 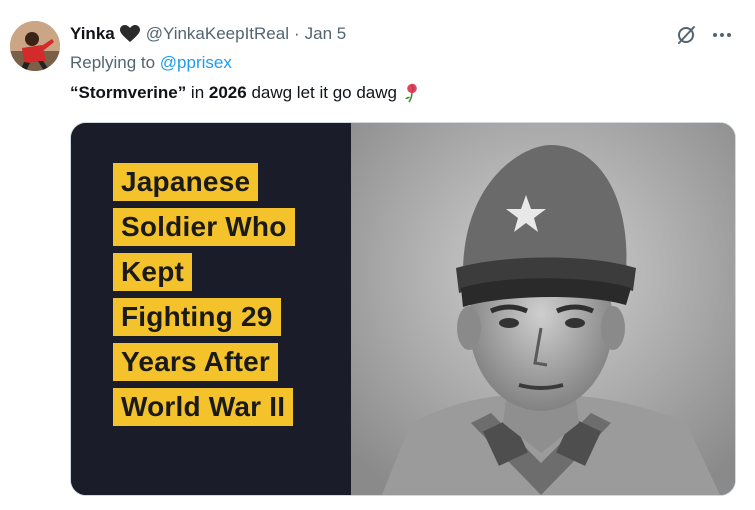 I want to click on grok-icon, so click(x=686, y=35).